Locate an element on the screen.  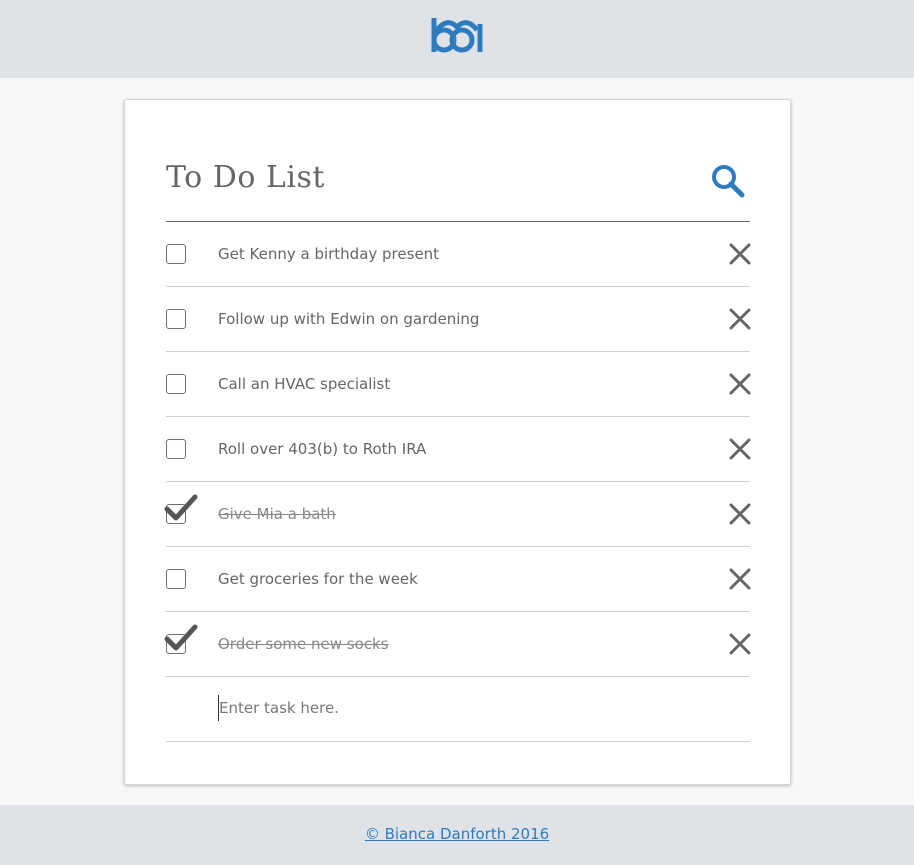
task-label: Order some new socks is located at coordinates (303, 644).